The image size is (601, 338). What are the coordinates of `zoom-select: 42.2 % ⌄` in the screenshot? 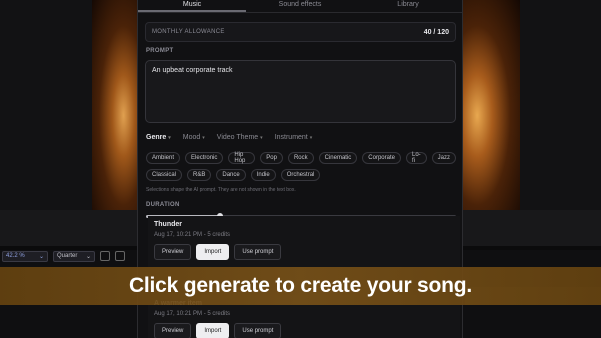 It's located at (25, 256).